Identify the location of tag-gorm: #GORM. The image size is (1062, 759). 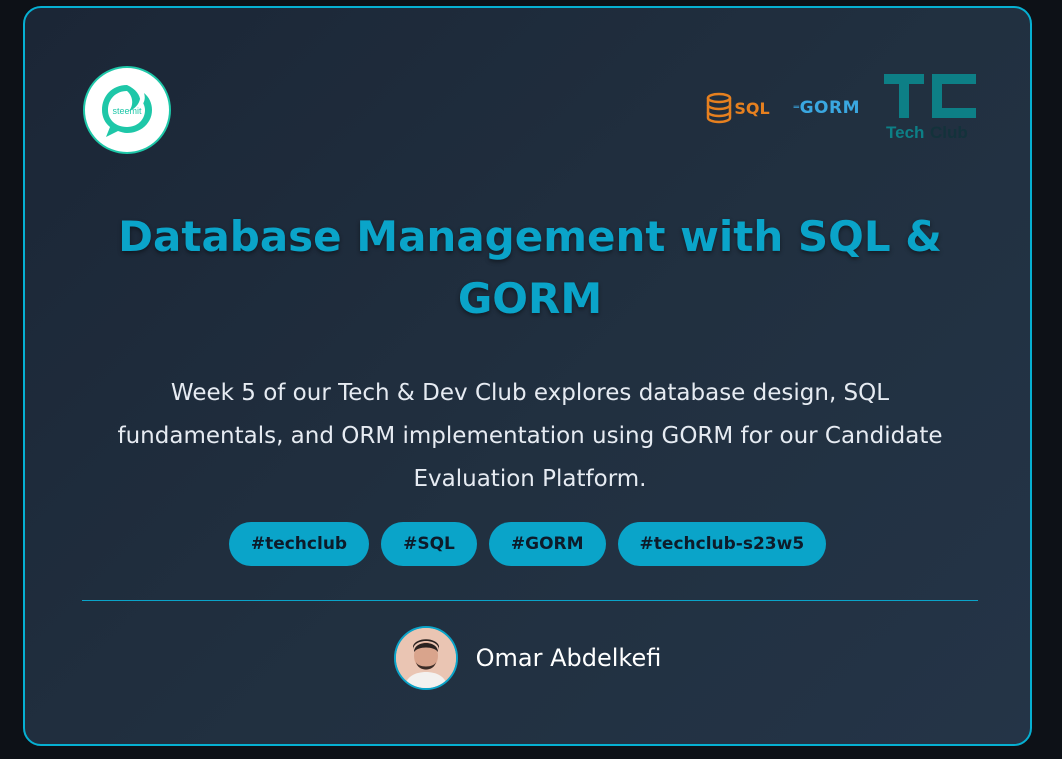
(547, 544).